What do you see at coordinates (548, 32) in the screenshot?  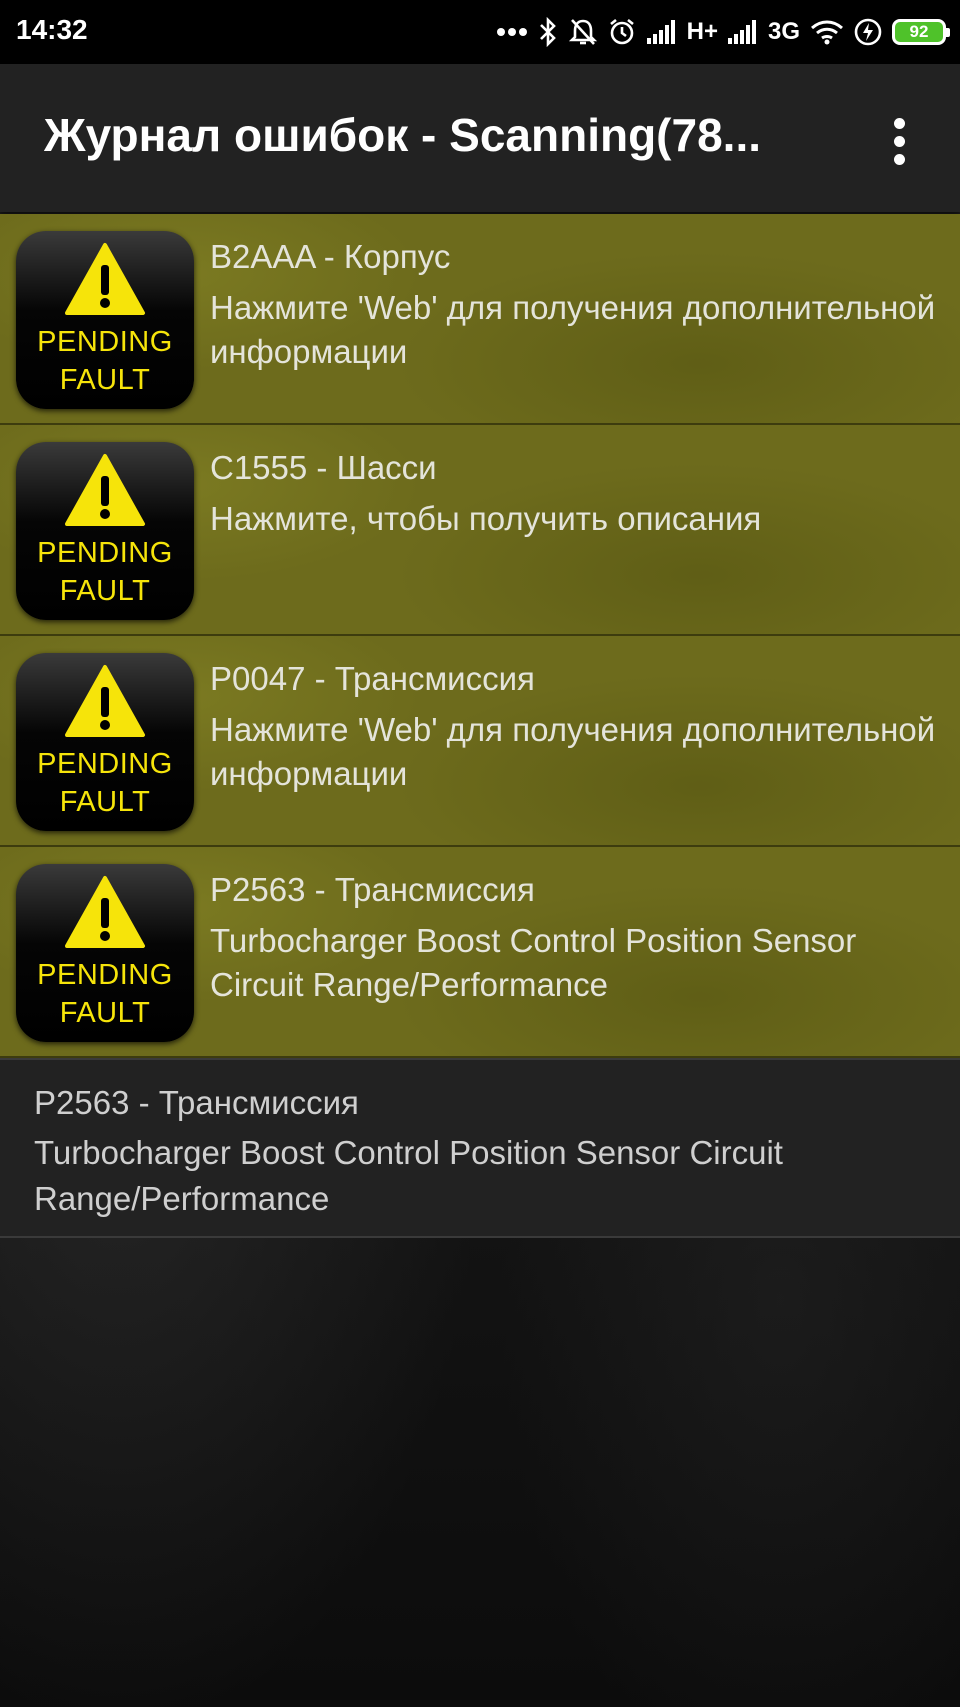 I see `bluetooth-icon` at bounding box center [548, 32].